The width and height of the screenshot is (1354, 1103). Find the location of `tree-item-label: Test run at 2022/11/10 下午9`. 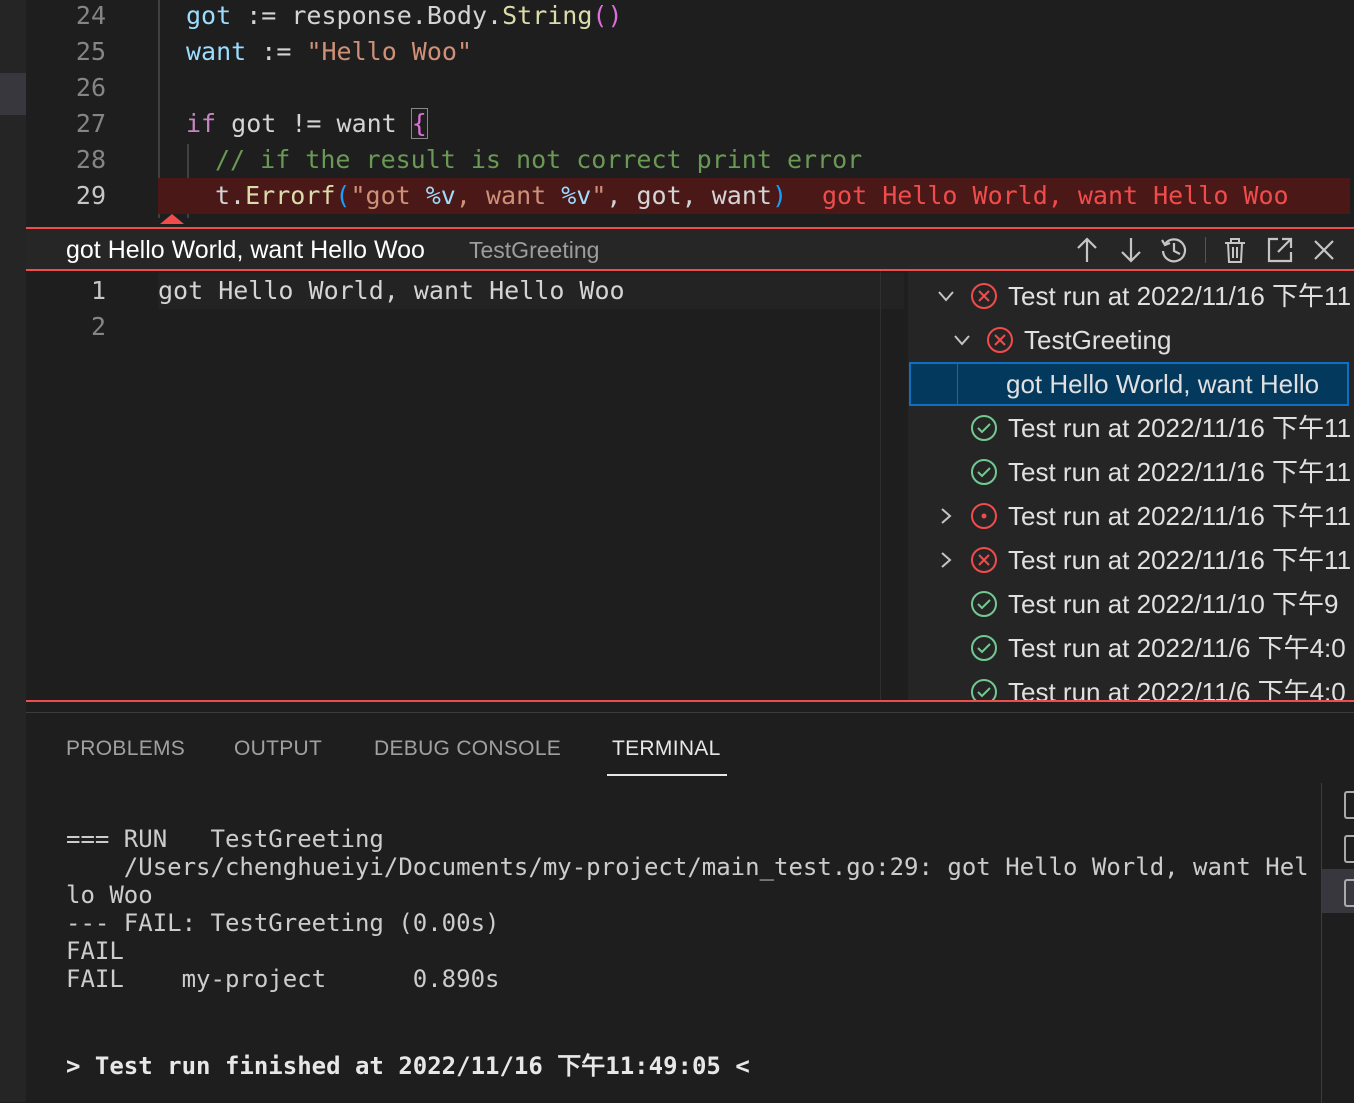

tree-item-label: Test run at 2022/11/10 下午9 is located at coordinates (1173, 604).